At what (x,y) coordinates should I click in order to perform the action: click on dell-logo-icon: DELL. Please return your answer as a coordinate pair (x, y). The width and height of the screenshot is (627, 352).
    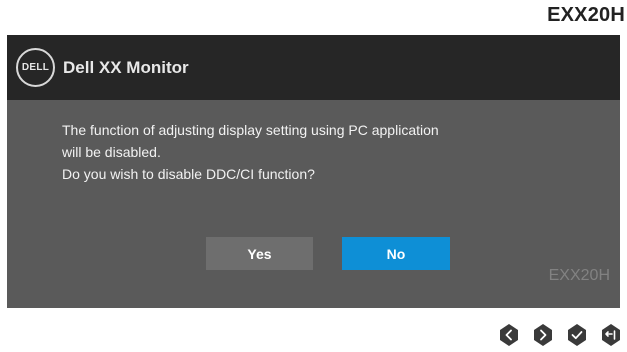
    Looking at the image, I should click on (35, 67).